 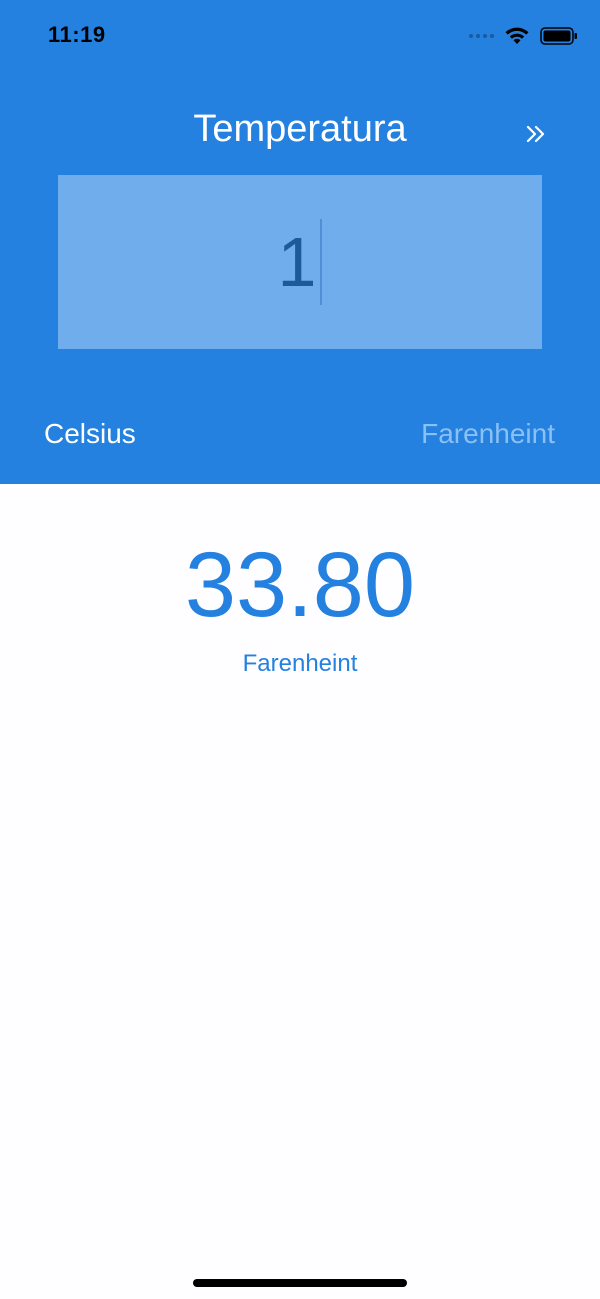 I want to click on double-chevron-right-icon, so click(x=535, y=134).